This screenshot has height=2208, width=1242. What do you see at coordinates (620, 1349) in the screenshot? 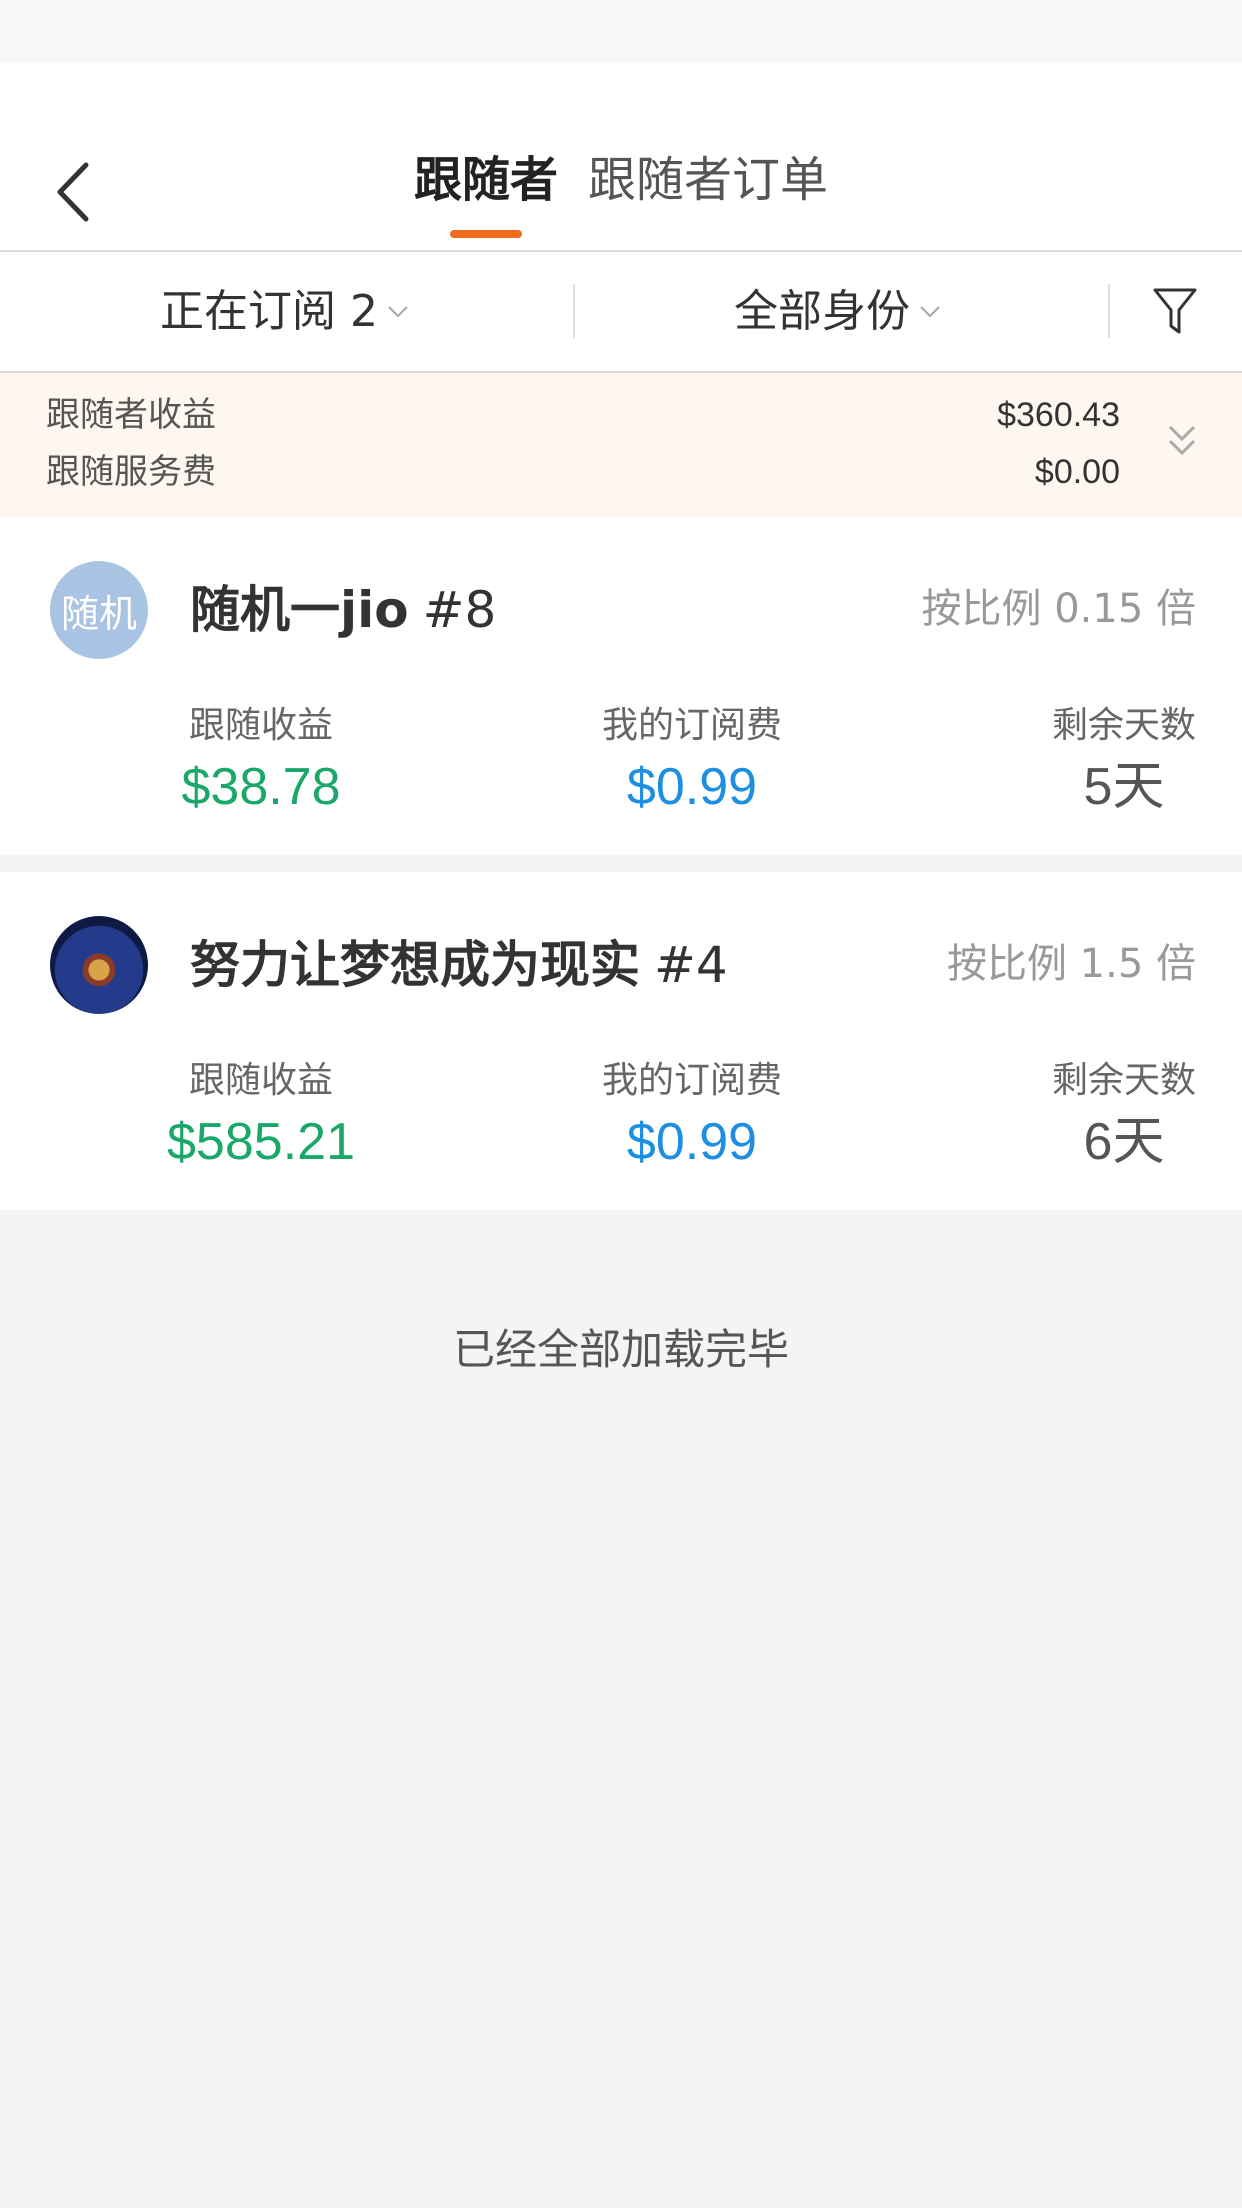
I see `end-of-list-text: 已经全部加载完毕` at bounding box center [620, 1349].